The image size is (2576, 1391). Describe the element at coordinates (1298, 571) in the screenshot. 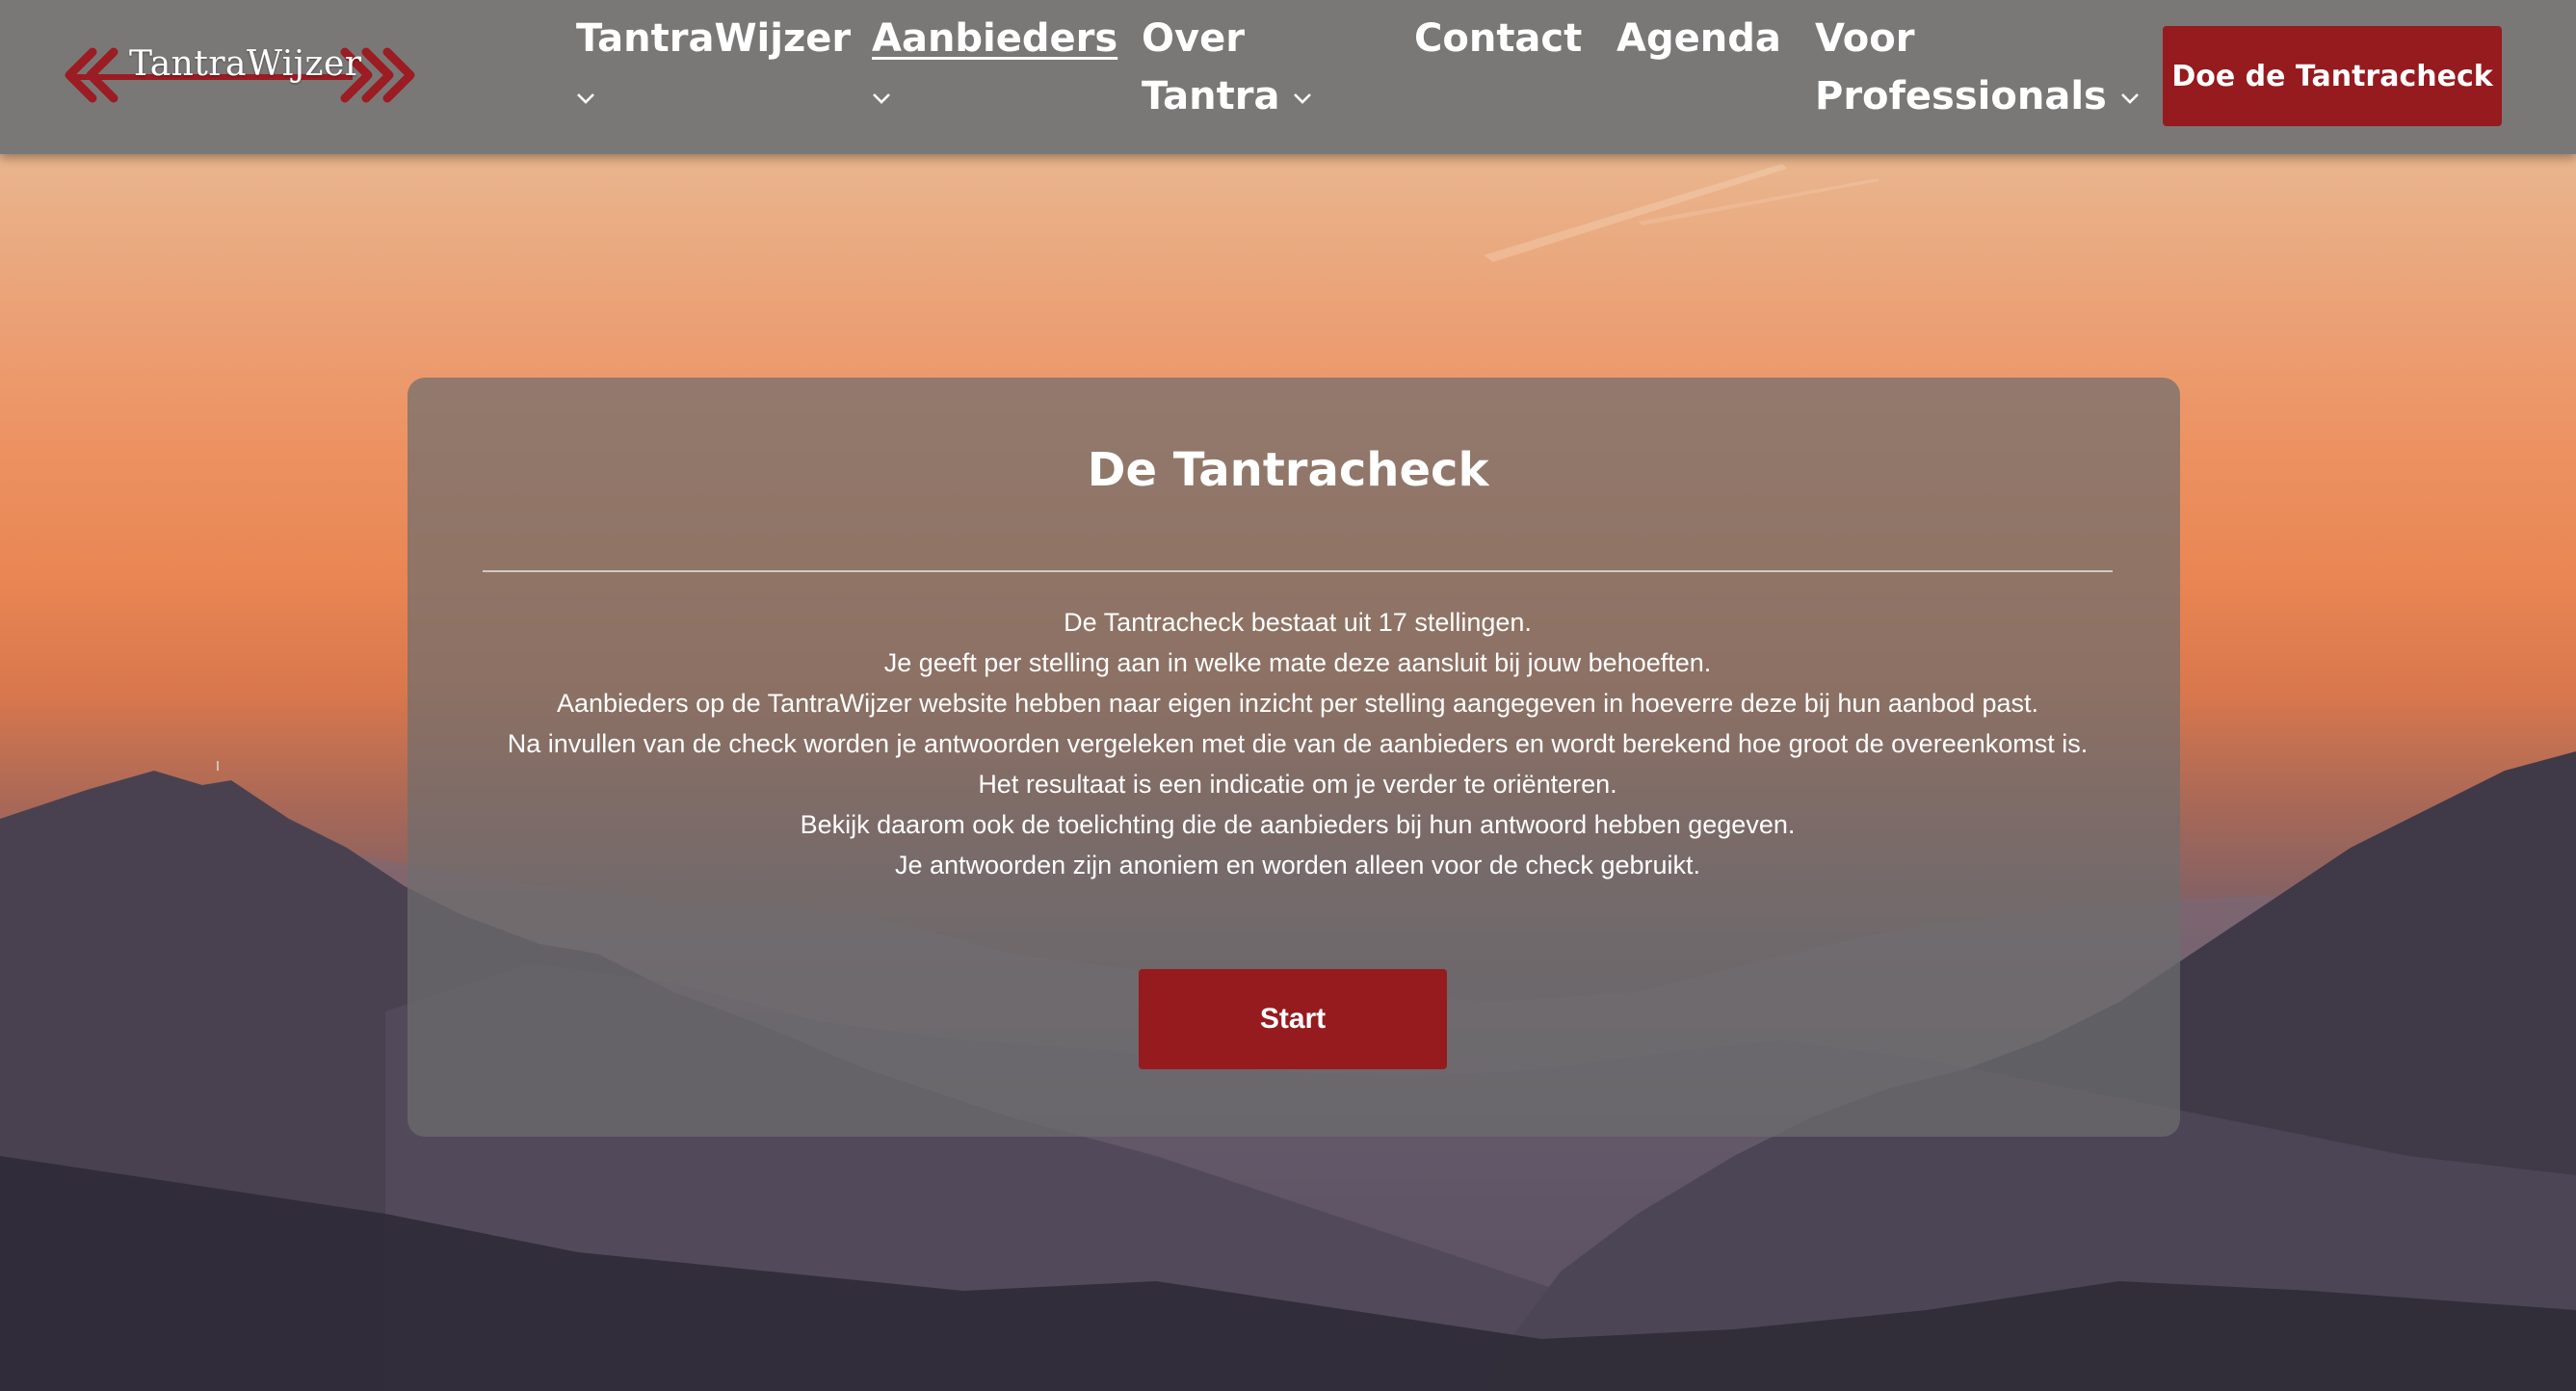

I see `title-divider` at that location.